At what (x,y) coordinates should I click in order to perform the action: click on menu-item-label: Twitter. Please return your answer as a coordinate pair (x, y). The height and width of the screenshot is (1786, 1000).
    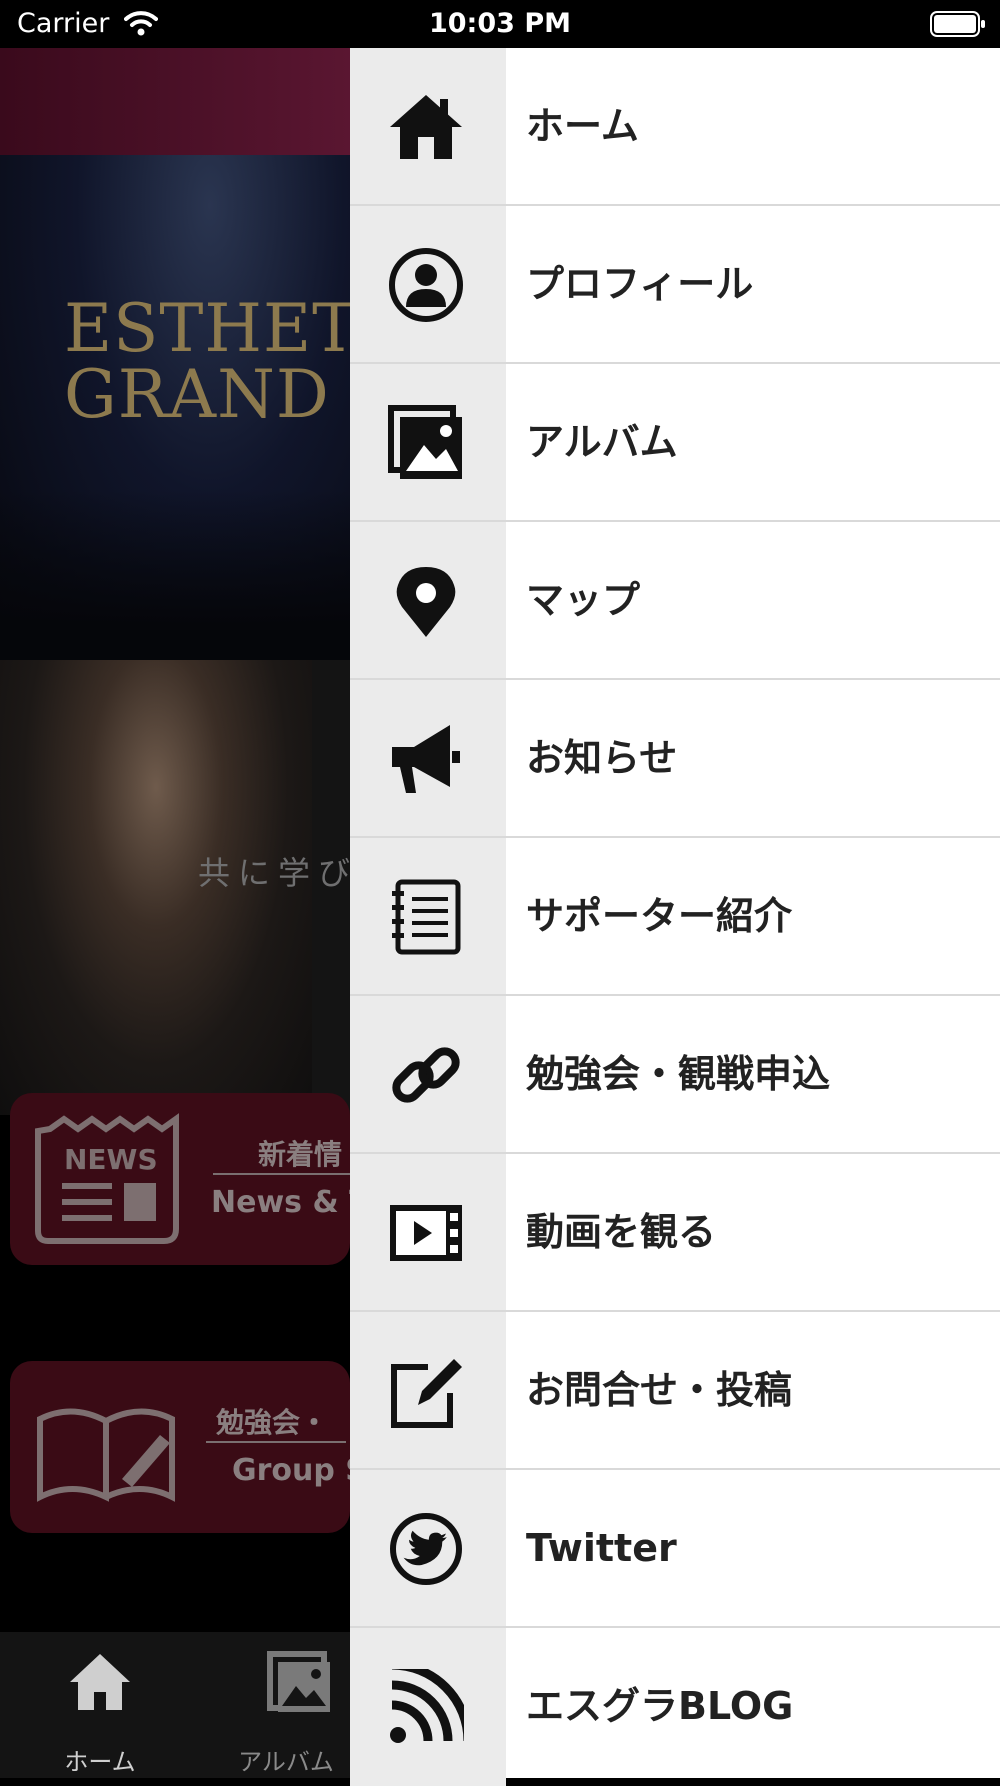
    Looking at the image, I should click on (601, 1548).